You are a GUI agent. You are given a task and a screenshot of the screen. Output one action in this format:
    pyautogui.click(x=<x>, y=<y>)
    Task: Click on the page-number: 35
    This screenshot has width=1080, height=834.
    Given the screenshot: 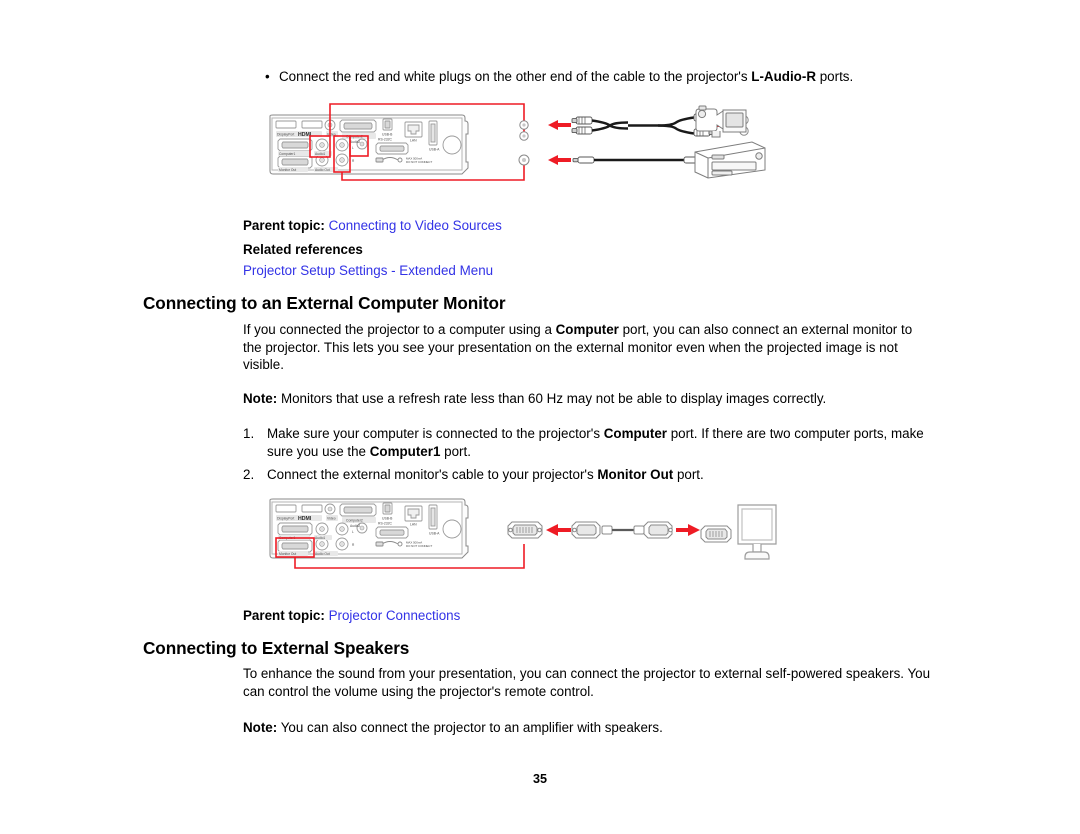 What is the action you would take?
    pyautogui.click(x=539, y=779)
    